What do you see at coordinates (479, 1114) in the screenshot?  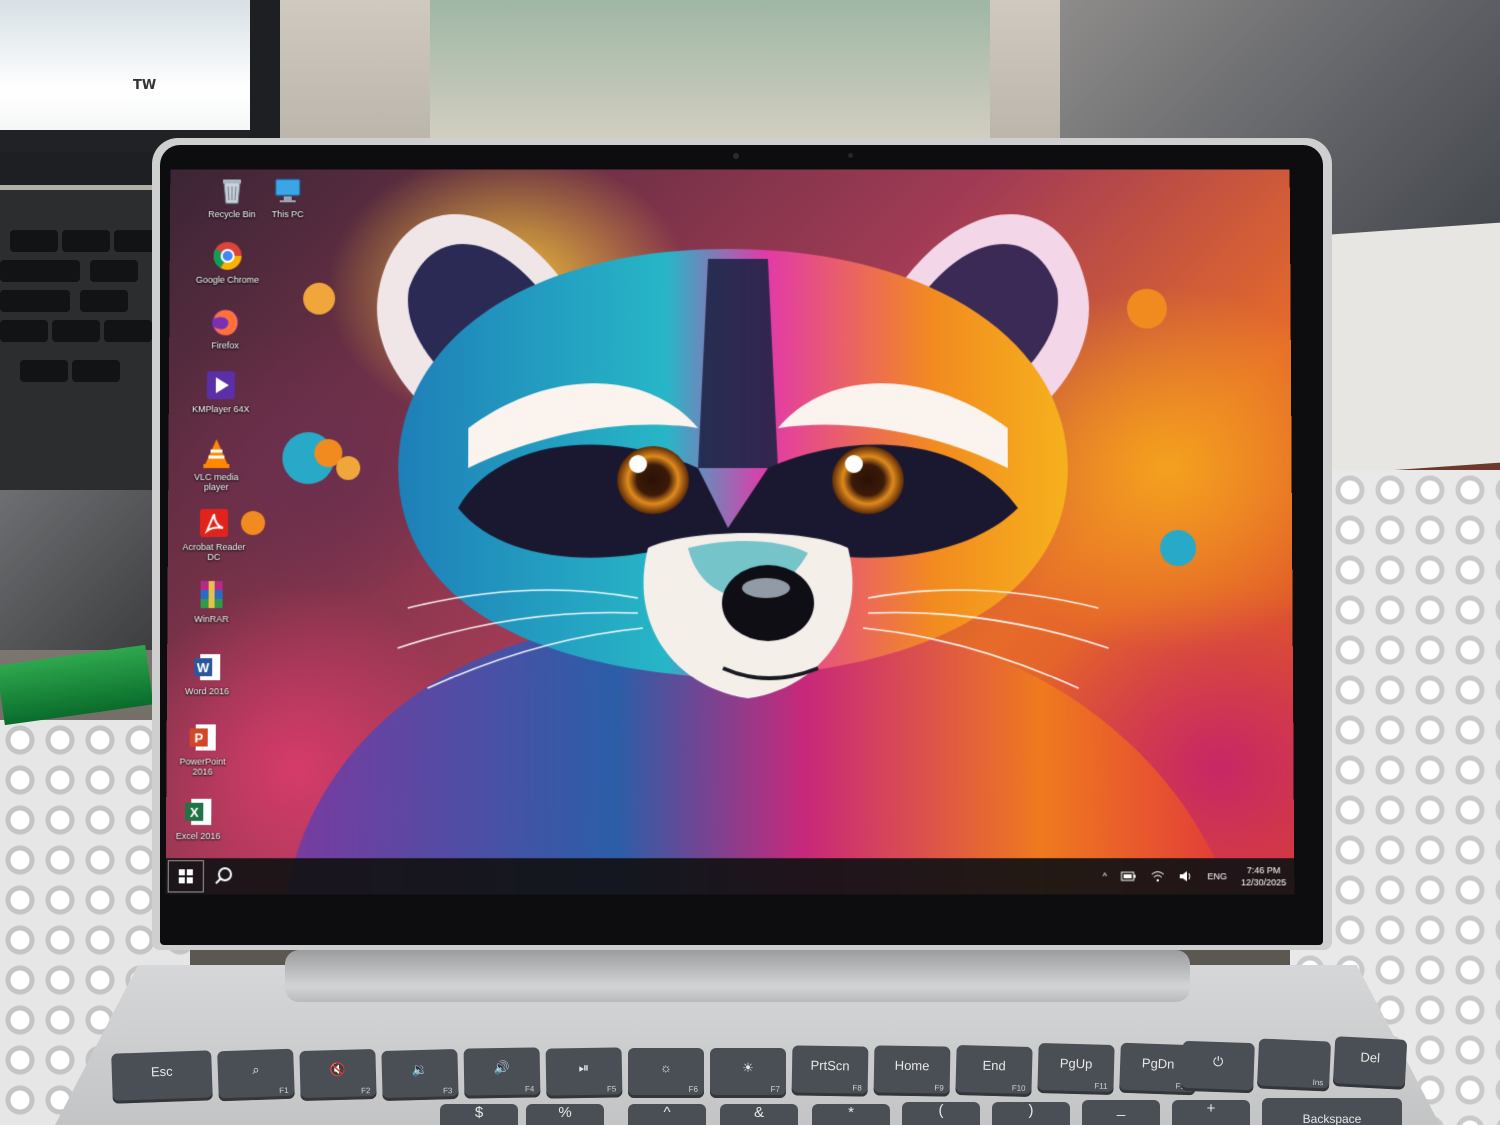 I see `key-dollar: $` at bounding box center [479, 1114].